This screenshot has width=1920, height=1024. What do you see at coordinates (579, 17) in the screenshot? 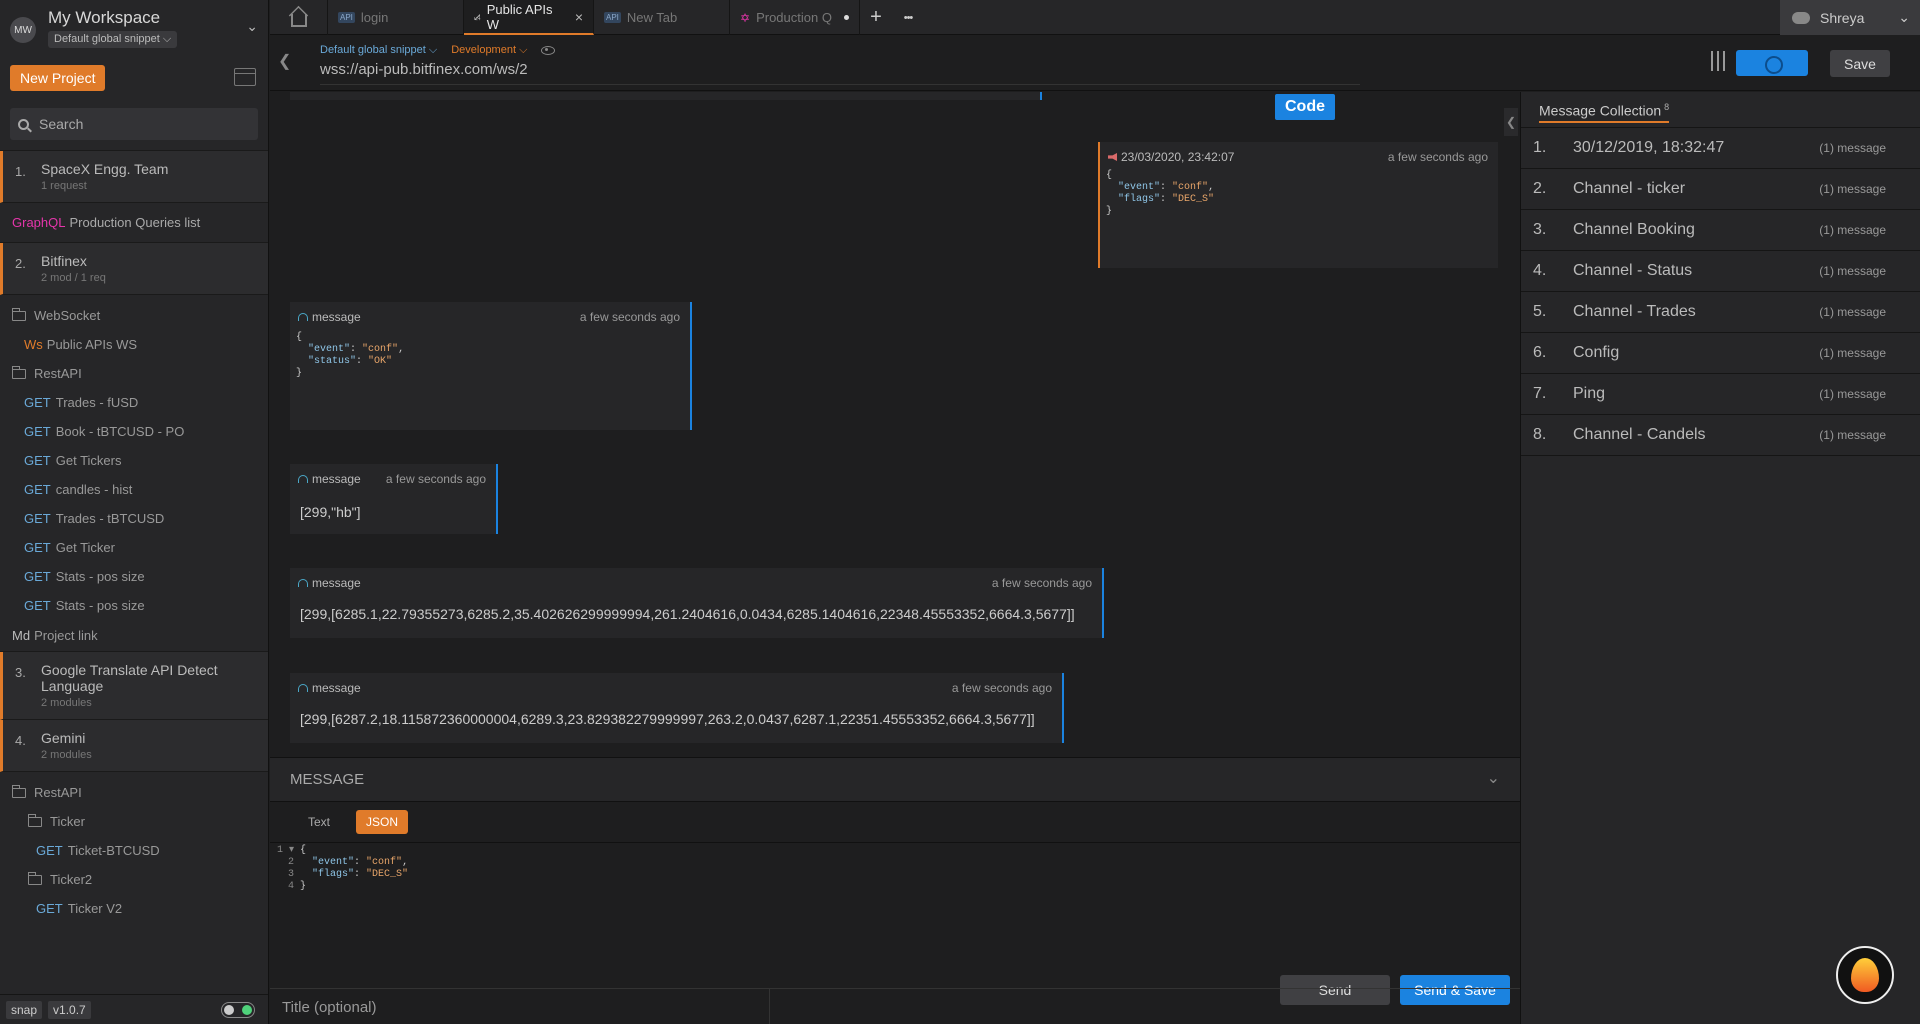
I see `close-icon: ×` at bounding box center [579, 17].